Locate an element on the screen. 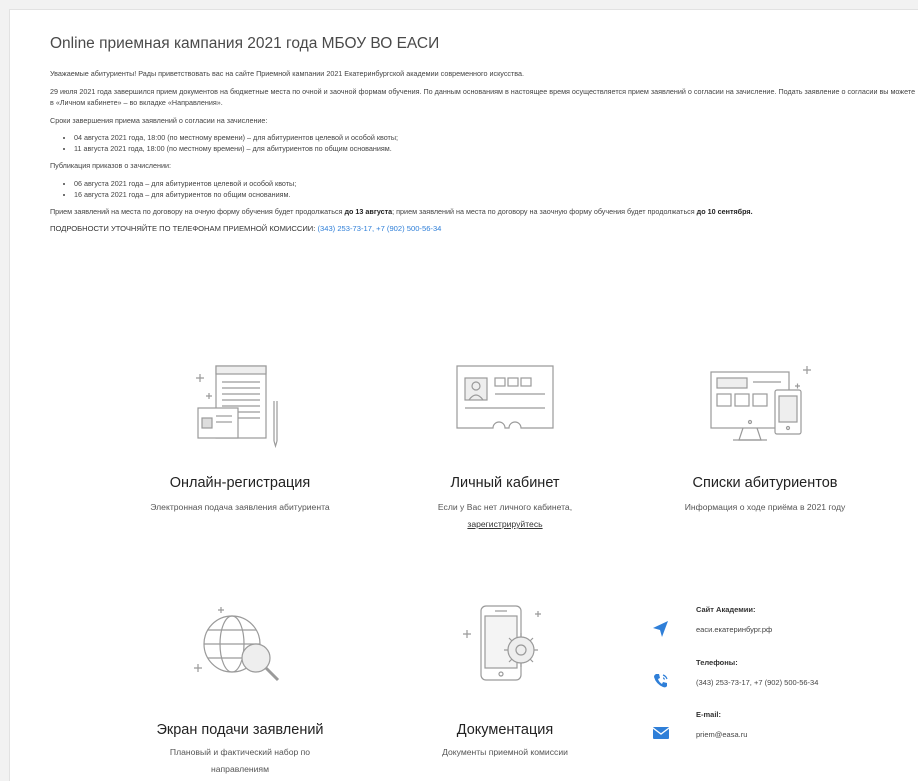  location-arrow-icon is located at coordinates (660, 629).